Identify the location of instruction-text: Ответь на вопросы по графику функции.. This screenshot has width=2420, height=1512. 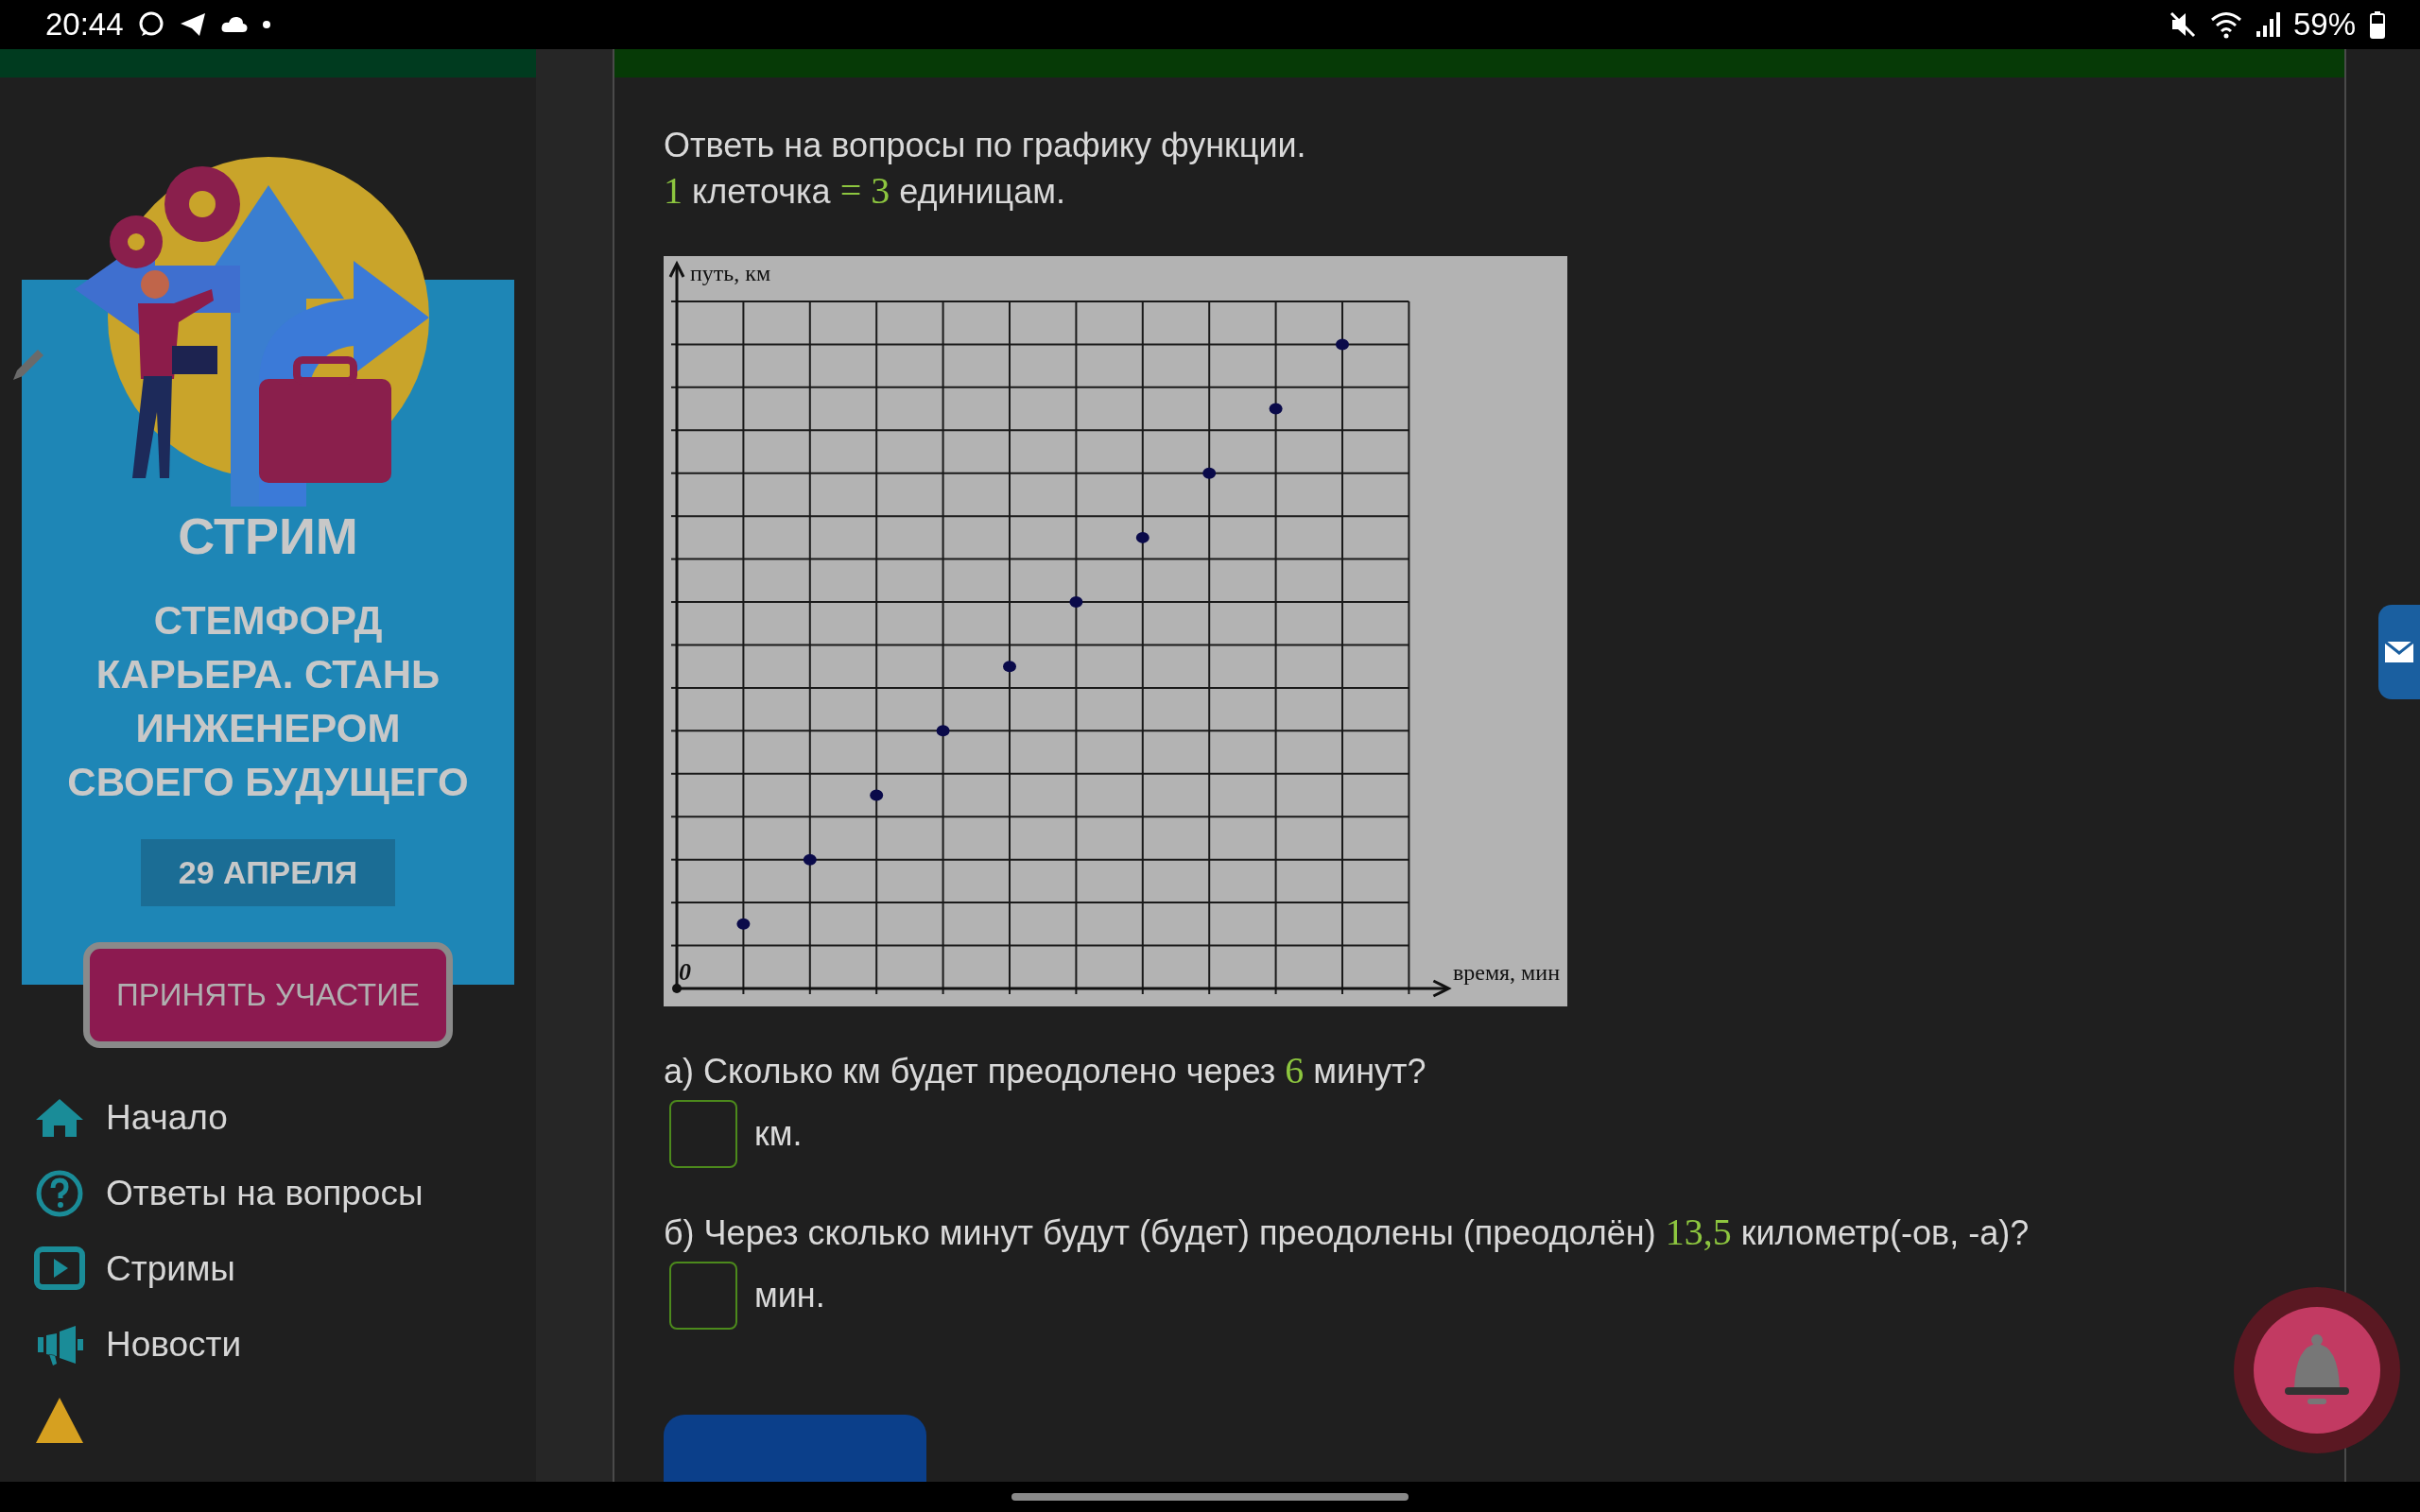
(985, 145).